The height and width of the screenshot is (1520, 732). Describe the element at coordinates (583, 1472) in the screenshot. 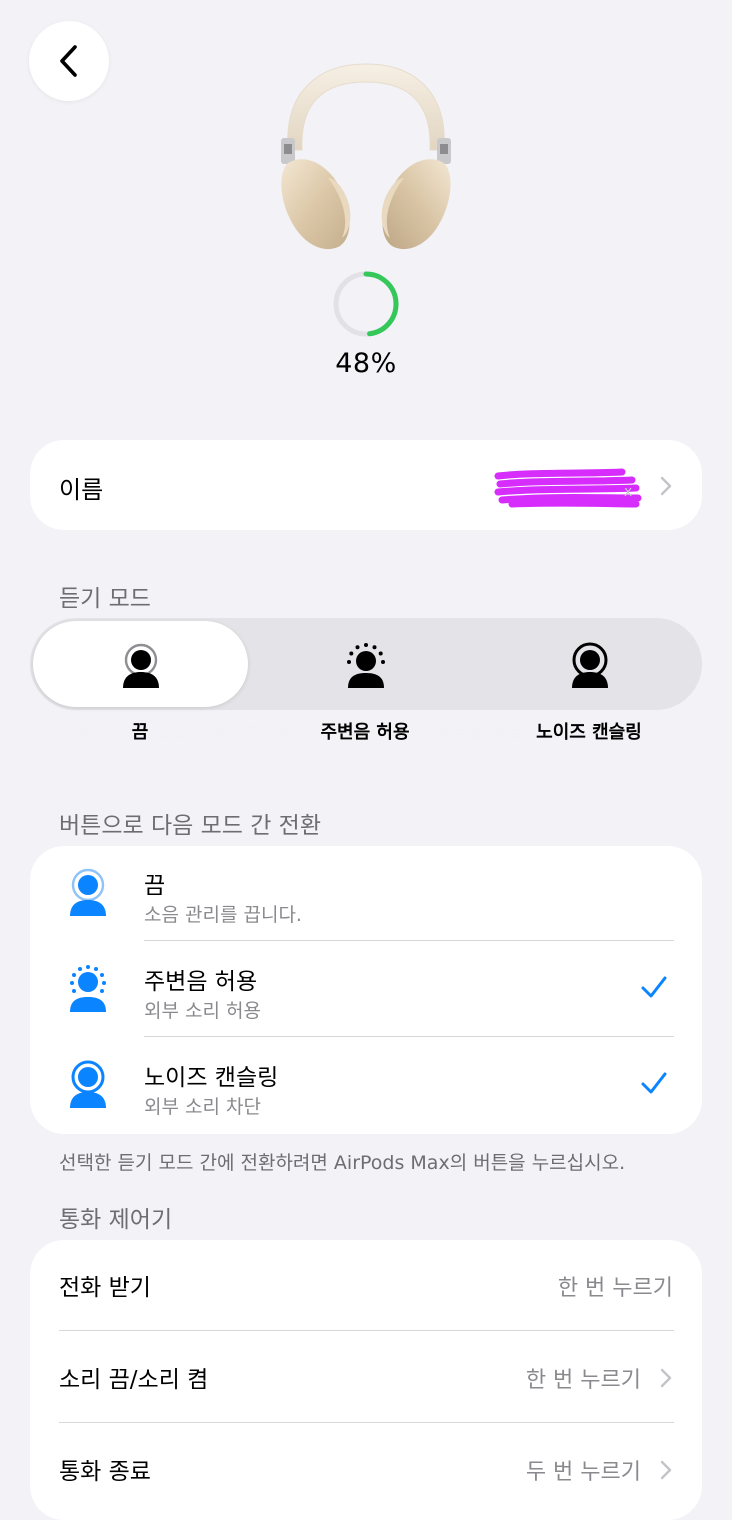

I see `call-value: 두 번 누르기` at that location.